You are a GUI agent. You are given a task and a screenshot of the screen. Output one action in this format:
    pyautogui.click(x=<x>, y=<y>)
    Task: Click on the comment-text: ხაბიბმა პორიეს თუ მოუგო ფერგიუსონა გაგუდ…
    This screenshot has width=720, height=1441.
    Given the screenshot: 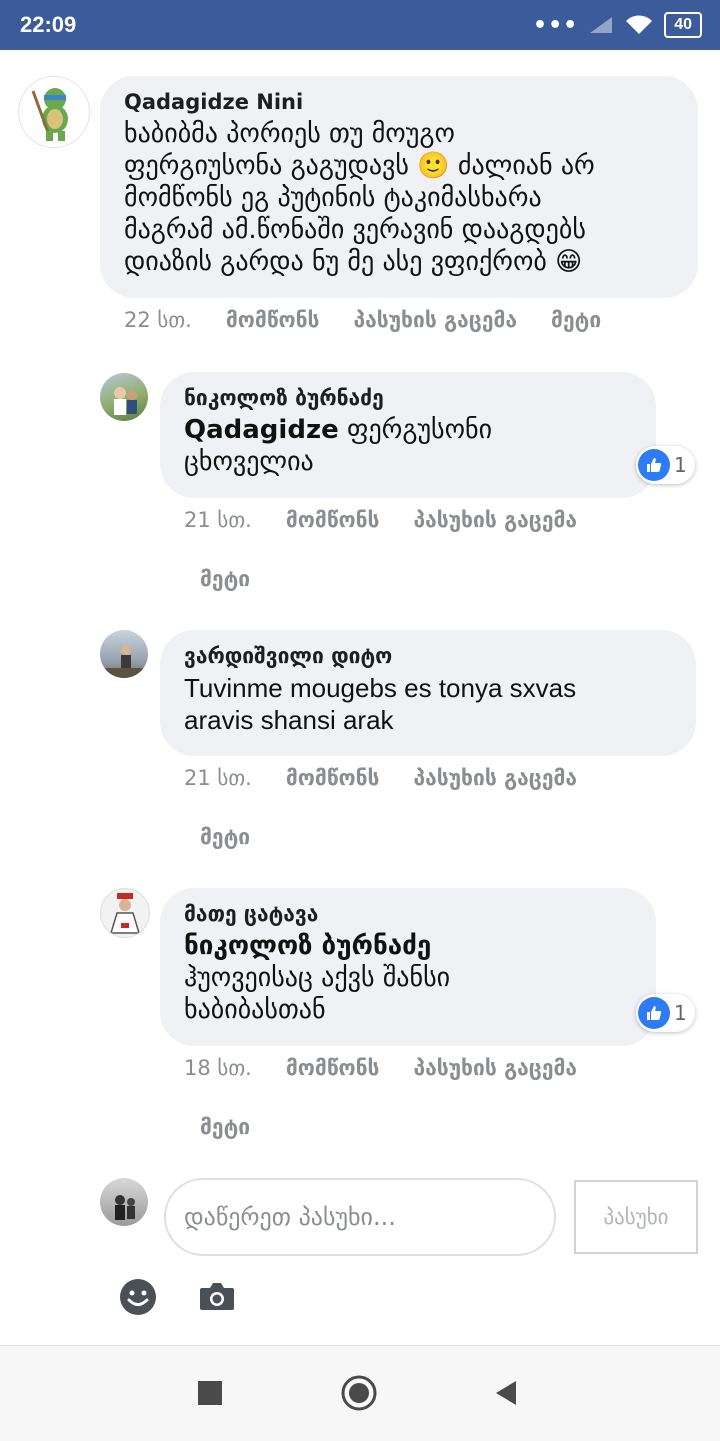 What is the action you would take?
    pyautogui.click(x=399, y=198)
    